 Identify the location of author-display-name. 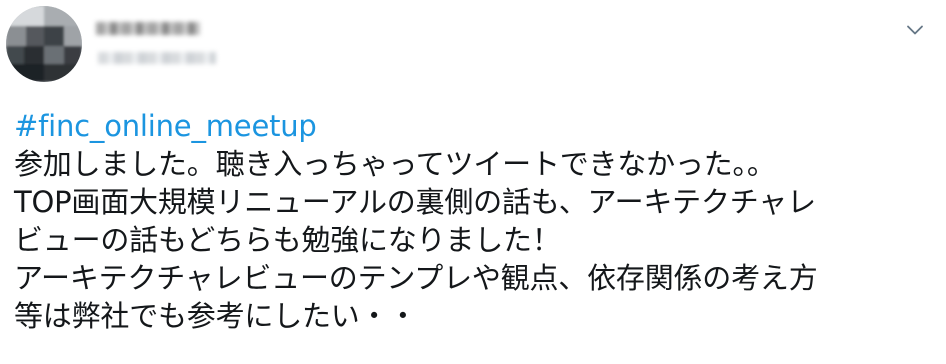
(148, 28).